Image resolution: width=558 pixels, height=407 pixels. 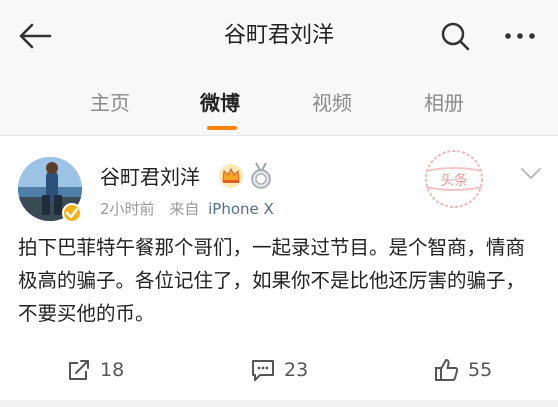 What do you see at coordinates (184, 209) in the screenshot?
I see `source-prefix: 来自` at bounding box center [184, 209].